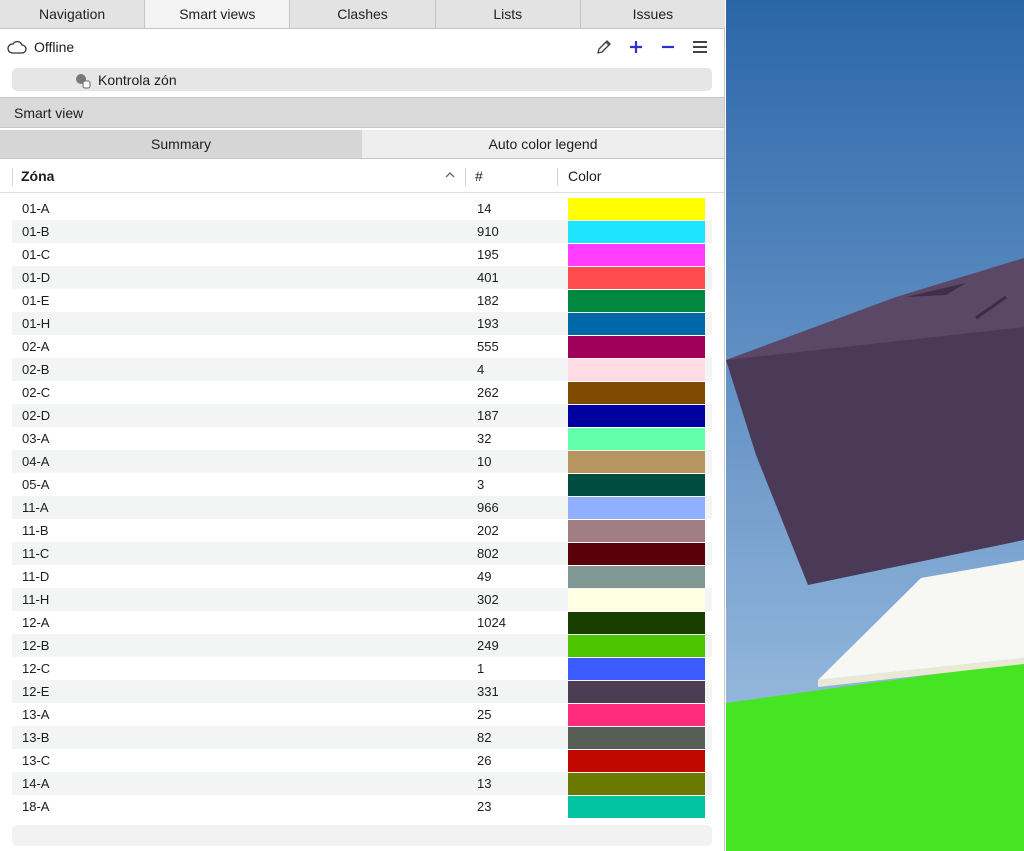  Describe the element at coordinates (488, 392) in the screenshot. I see `count-cell: 262` at that location.